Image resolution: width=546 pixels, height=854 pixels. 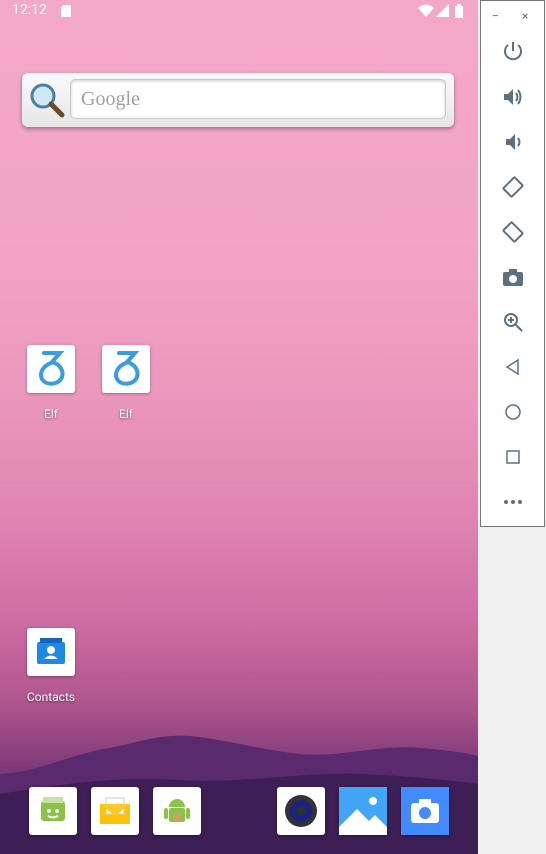 I want to click on volume-up-icon, so click(x=513, y=97).